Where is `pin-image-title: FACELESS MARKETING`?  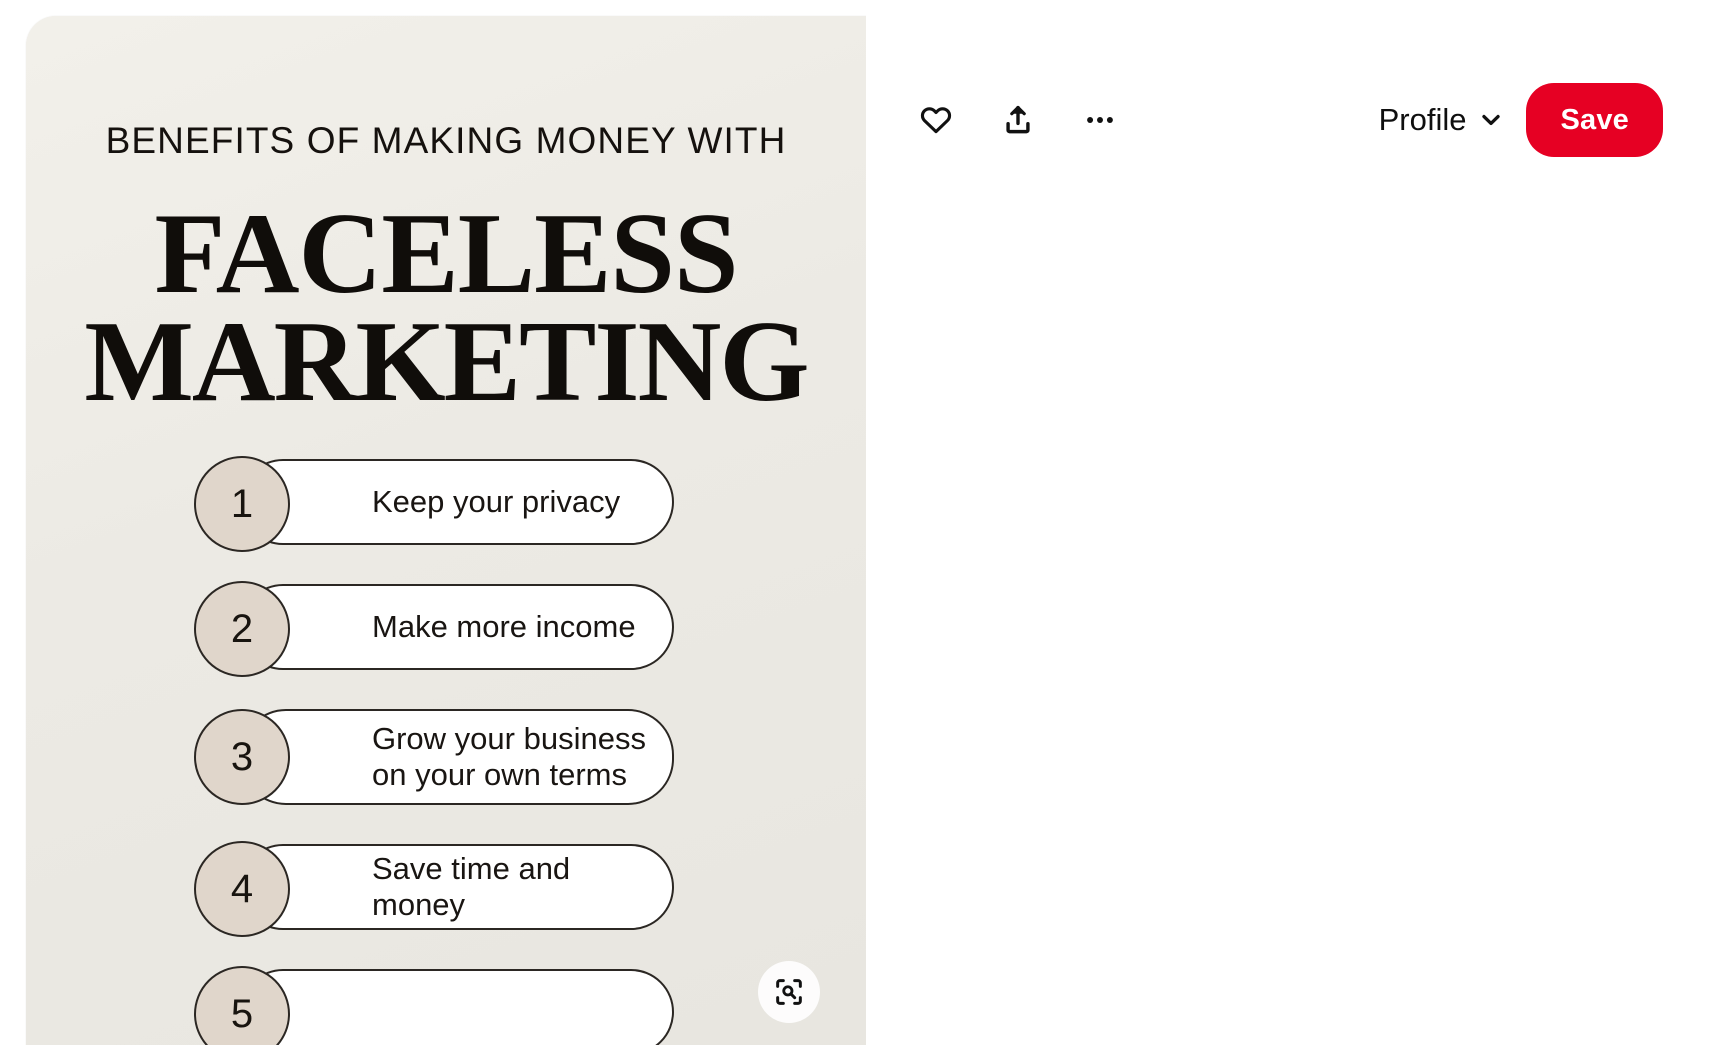 pin-image-title: FACELESS MARKETING is located at coordinates (446, 311).